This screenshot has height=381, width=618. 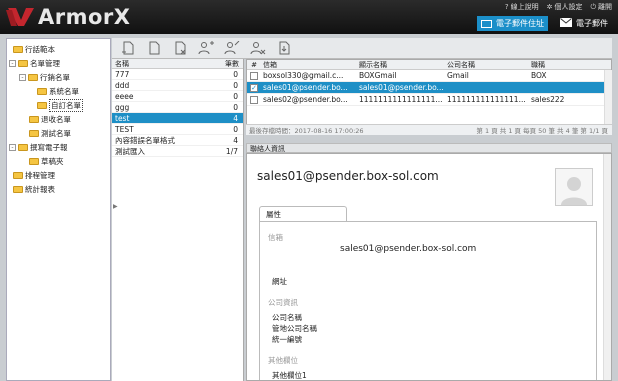 What do you see at coordinates (34, 189) in the screenshot?
I see `sidebar-item-reports: 統計報表` at bounding box center [34, 189].